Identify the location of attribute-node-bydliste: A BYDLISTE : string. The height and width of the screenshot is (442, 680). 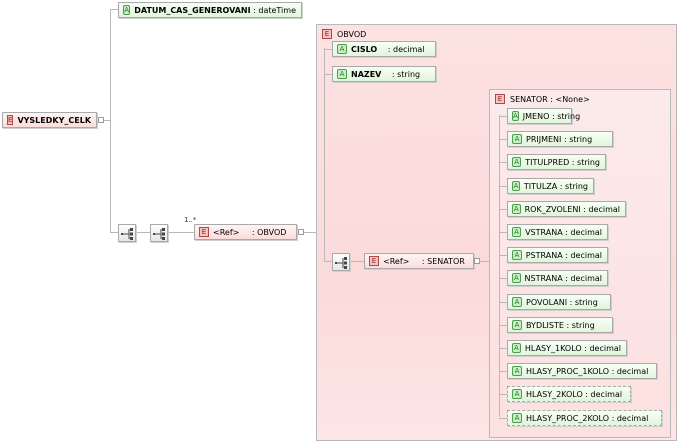
(560, 325).